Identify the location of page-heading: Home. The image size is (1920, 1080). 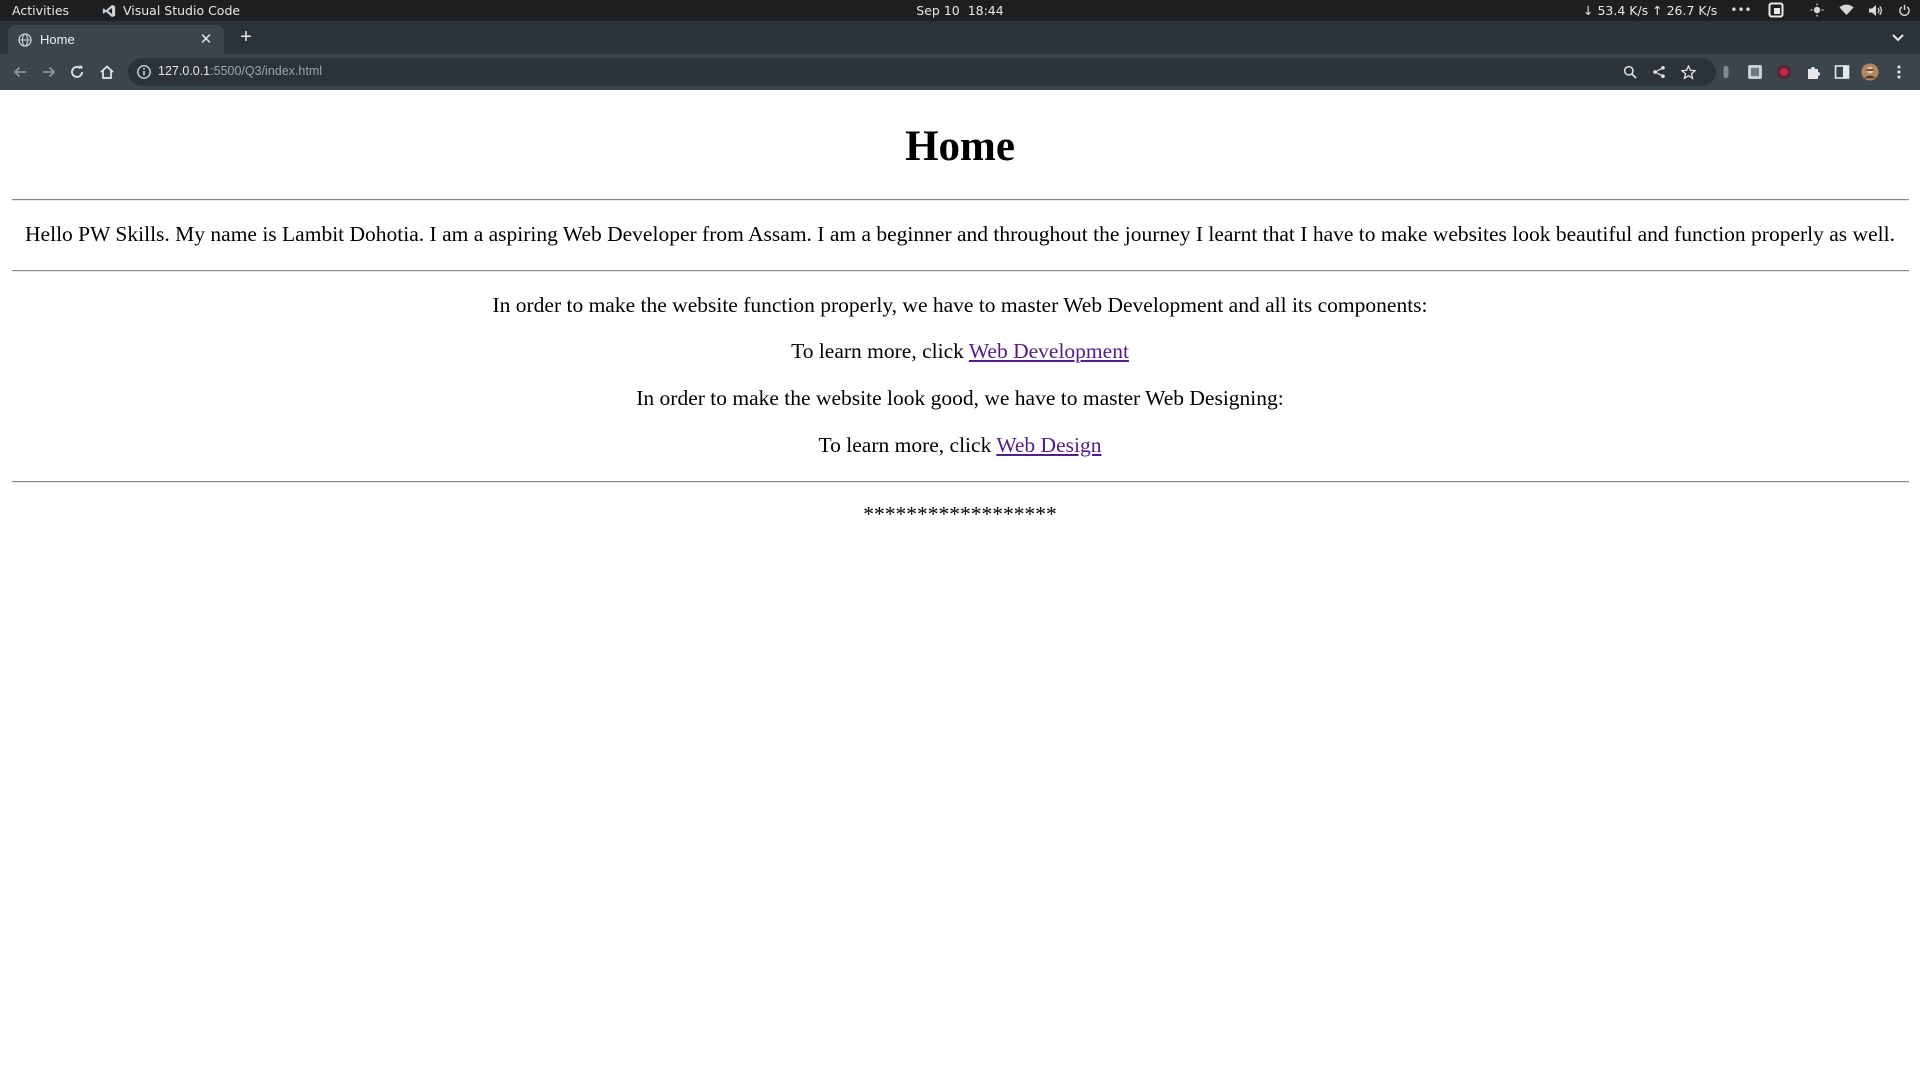
(960, 146).